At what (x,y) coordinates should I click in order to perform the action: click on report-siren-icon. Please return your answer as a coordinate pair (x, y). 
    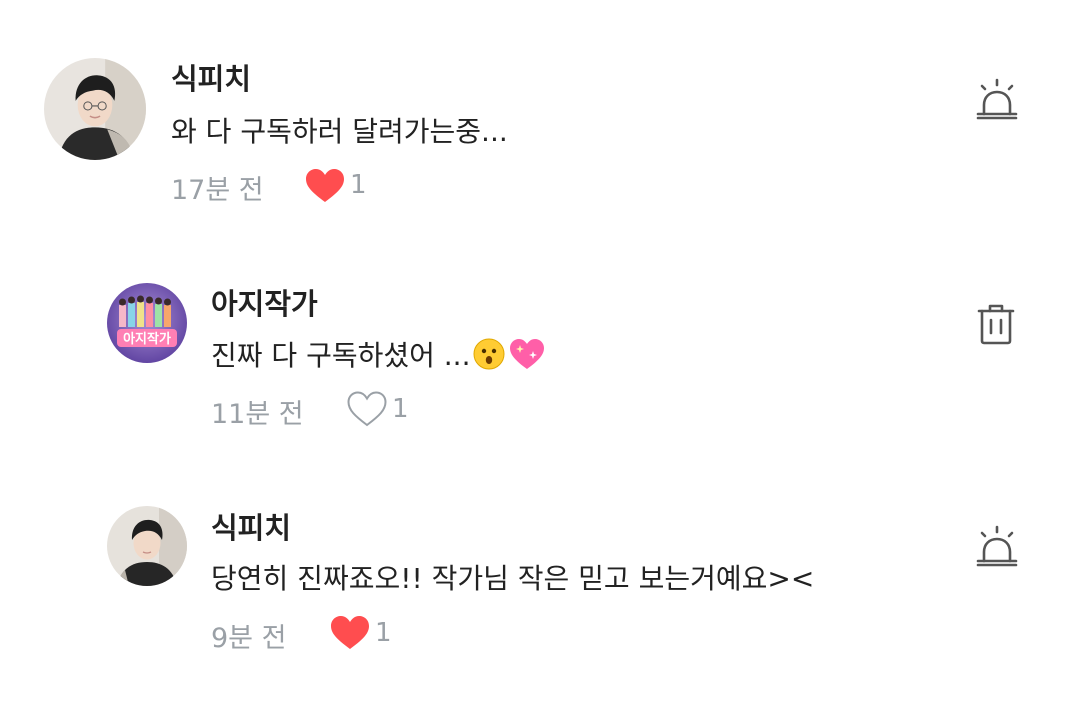
    Looking at the image, I should click on (997, 549).